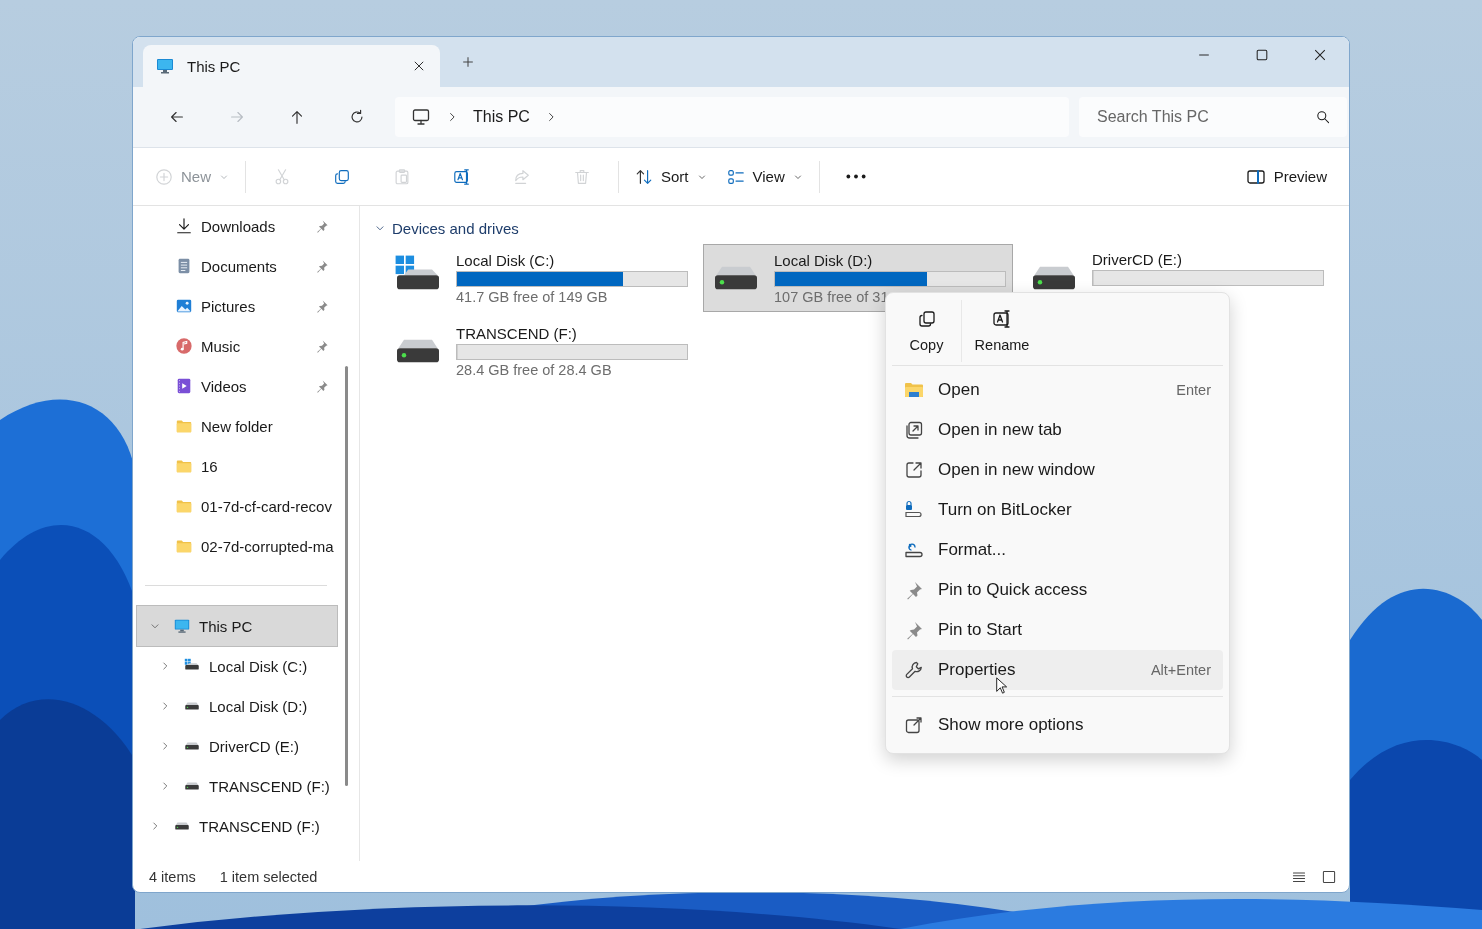  Describe the element at coordinates (291, 66) in the screenshot. I see `tab: This PC` at that location.